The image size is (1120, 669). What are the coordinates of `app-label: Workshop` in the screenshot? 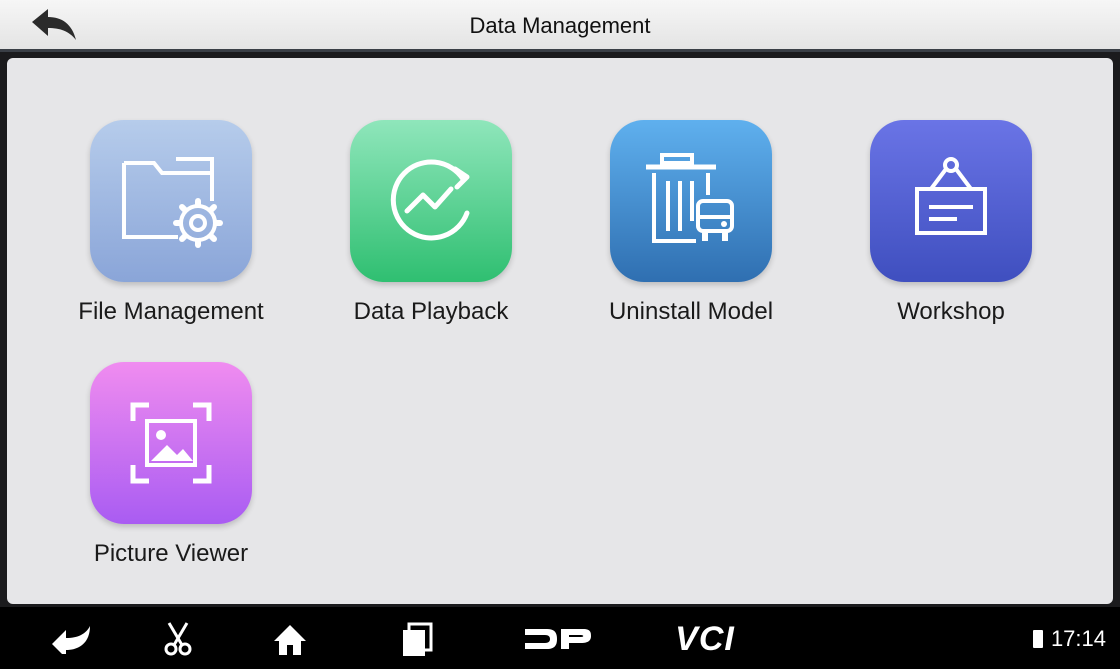 It's located at (951, 311).